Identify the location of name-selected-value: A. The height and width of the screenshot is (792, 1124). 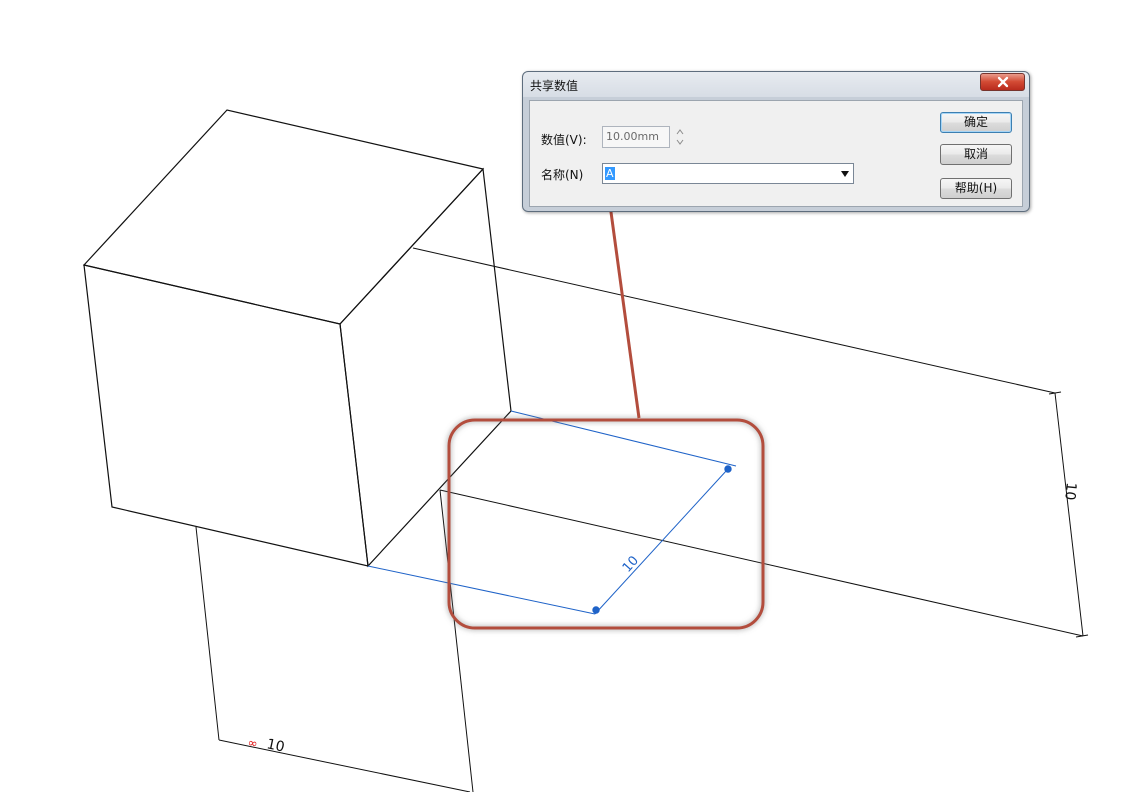
(610, 173).